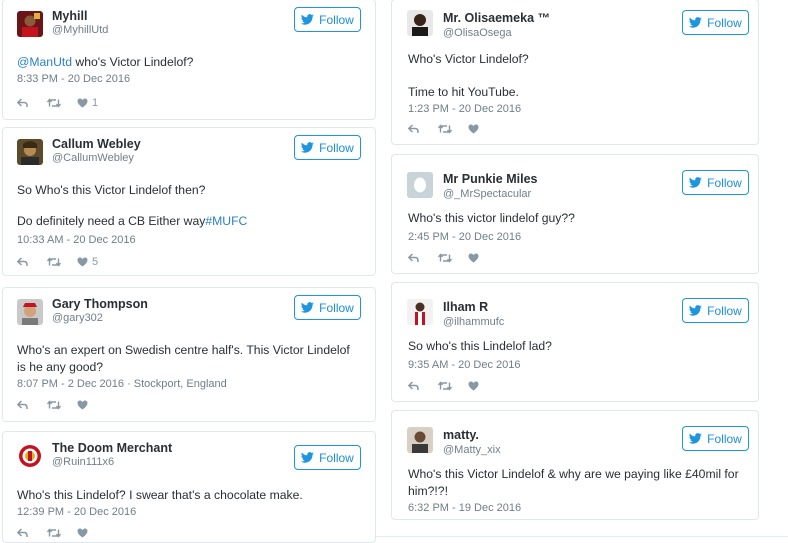 This screenshot has height=543, width=788. What do you see at coordinates (468, 59) in the screenshot?
I see `tweet-text-line: Who's Victor Lindelof?` at bounding box center [468, 59].